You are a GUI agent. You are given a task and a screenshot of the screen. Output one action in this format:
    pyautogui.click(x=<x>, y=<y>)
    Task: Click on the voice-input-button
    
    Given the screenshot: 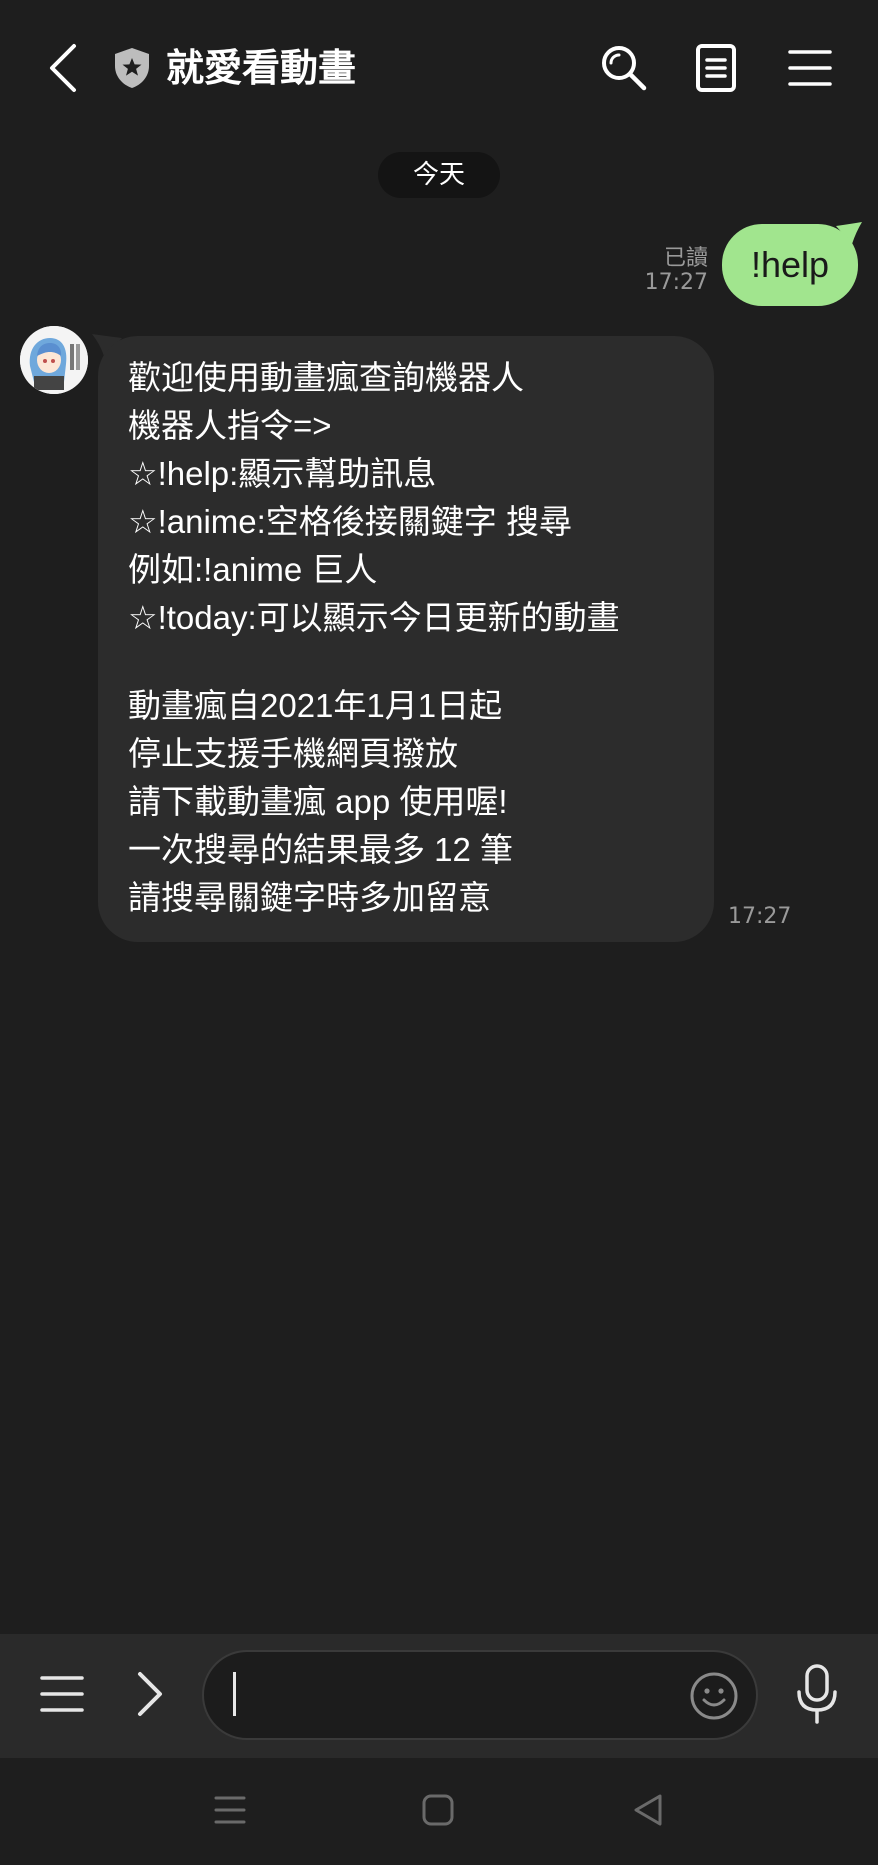 What is the action you would take?
    pyautogui.click(x=817, y=1694)
    